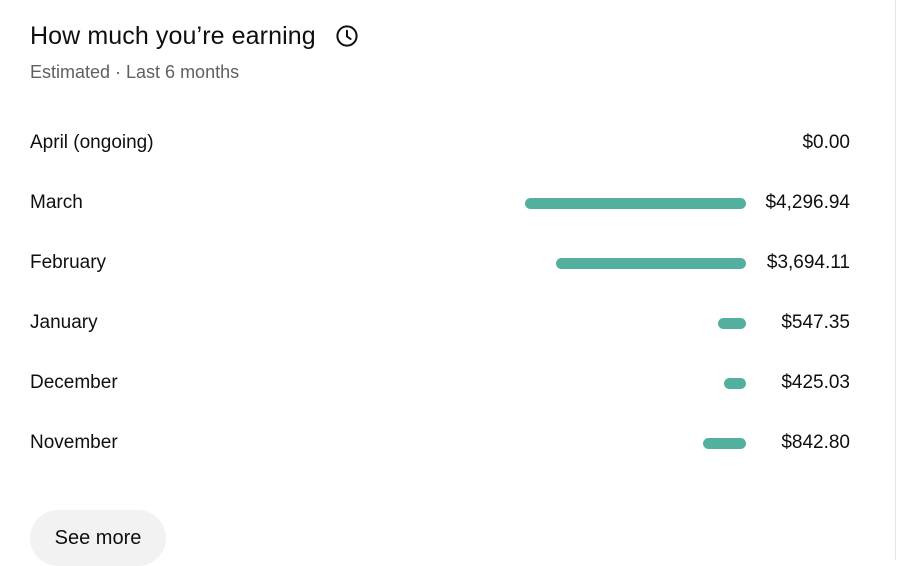 Image resolution: width=898 pixels, height=566 pixels. I want to click on amount-label: $0.00, so click(826, 142).